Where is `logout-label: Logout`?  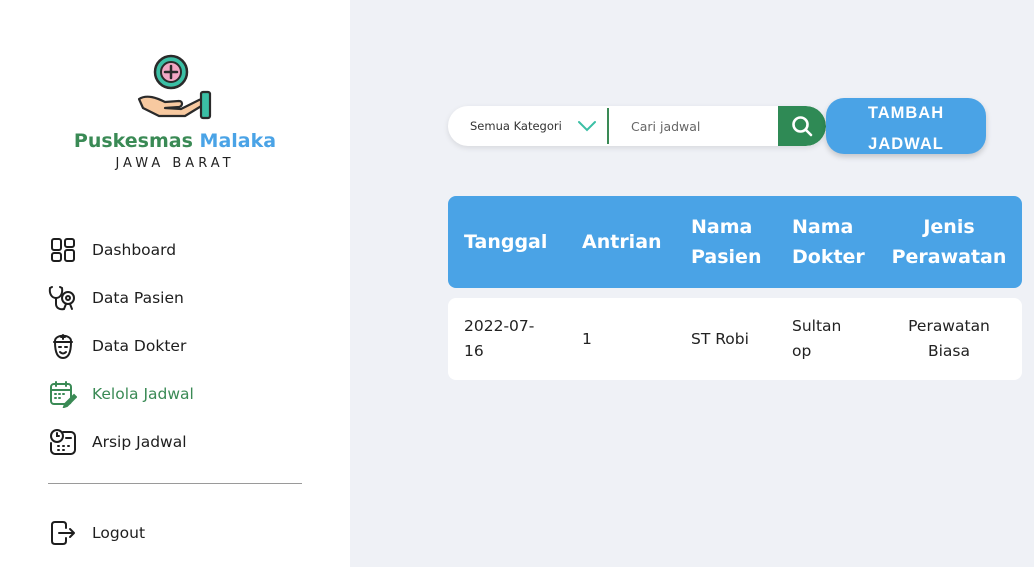
logout-label: Logout is located at coordinates (119, 533).